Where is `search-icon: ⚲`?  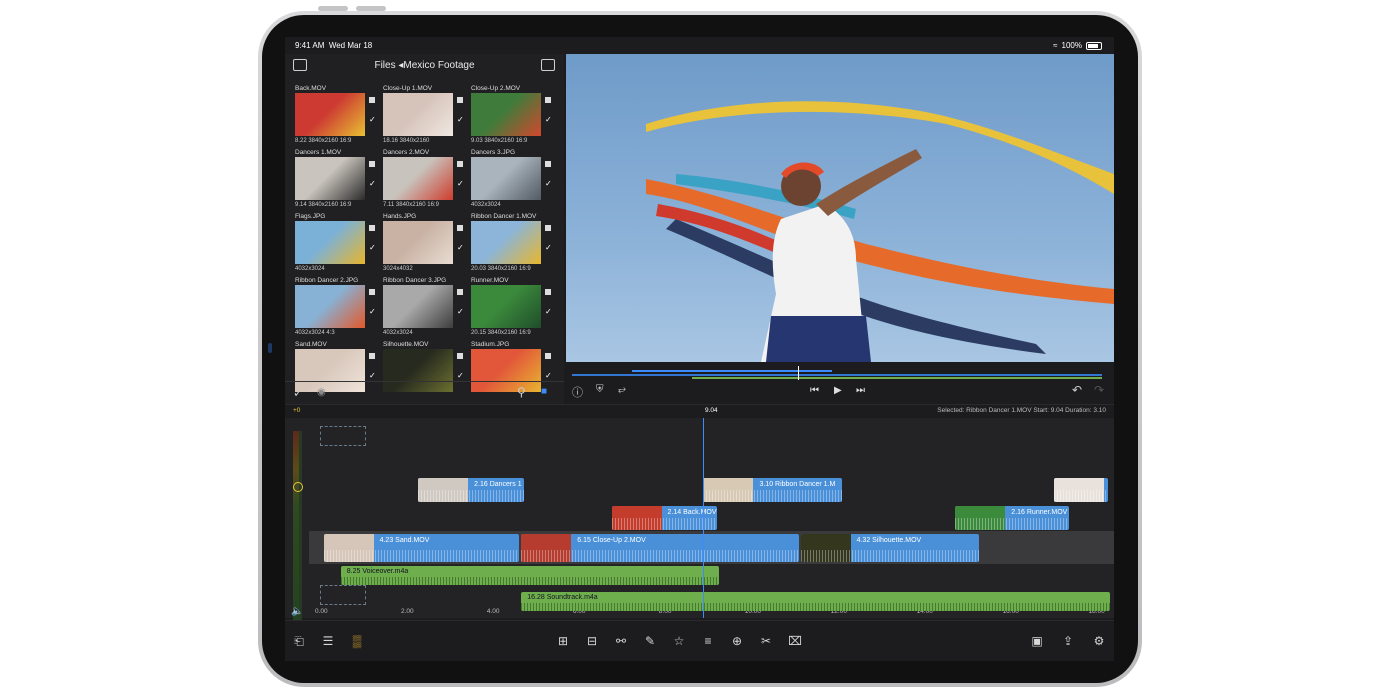 search-icon: ⚲ is located at coordinates (521, 392).